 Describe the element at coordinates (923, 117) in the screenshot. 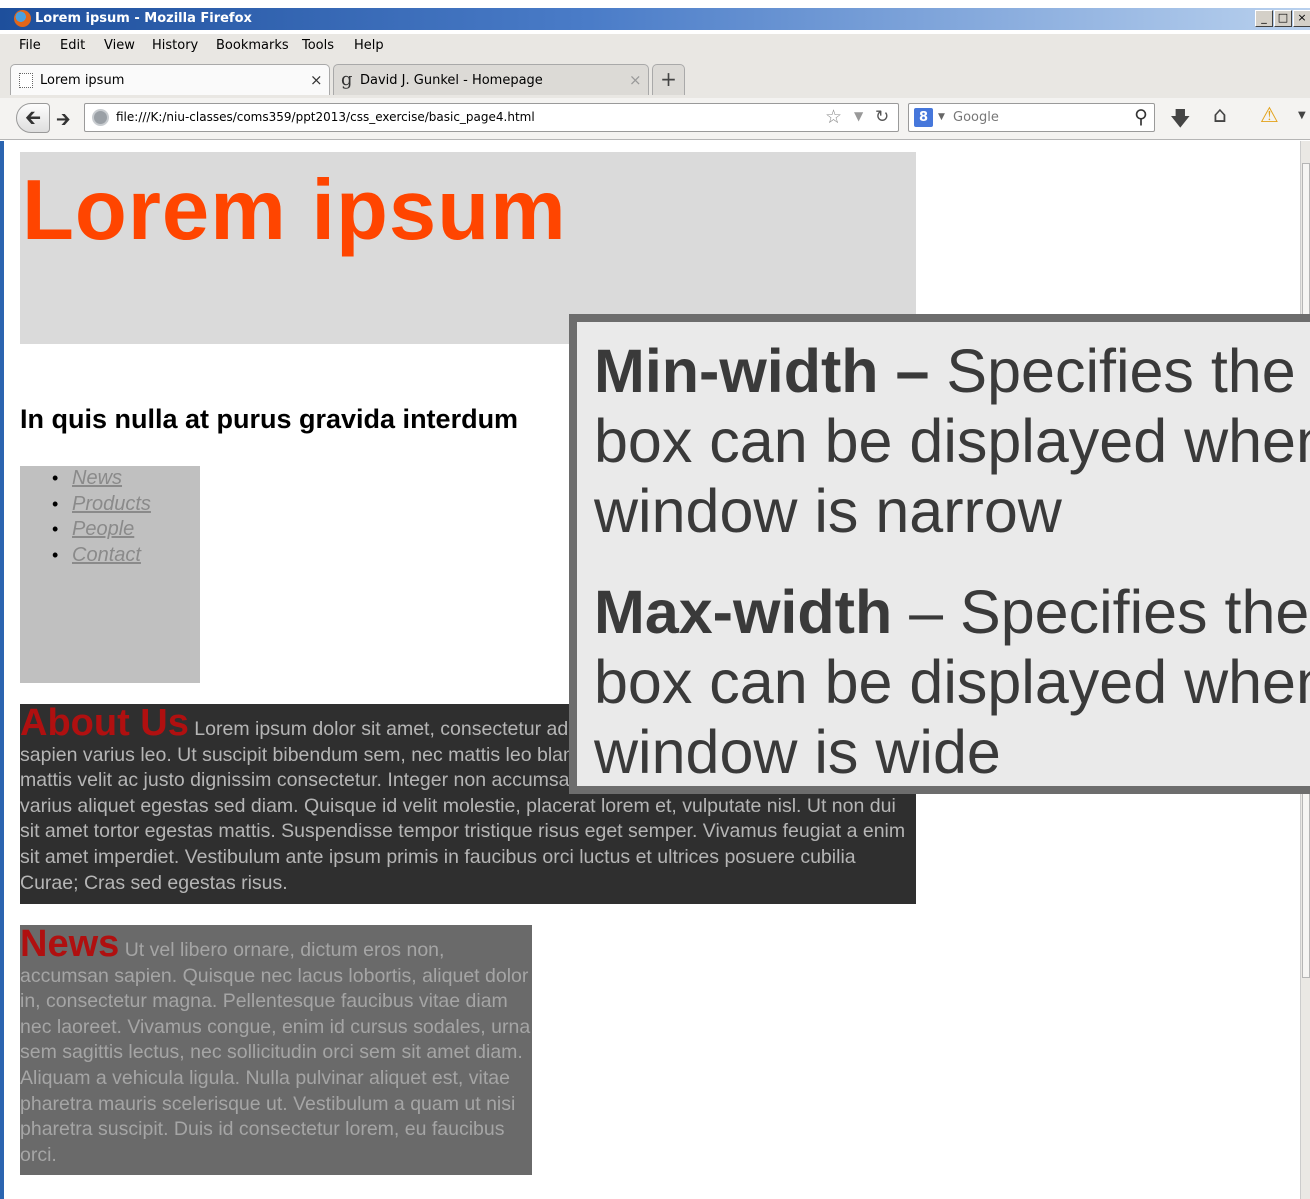

I see `google-engine-icon: 8` at that location.